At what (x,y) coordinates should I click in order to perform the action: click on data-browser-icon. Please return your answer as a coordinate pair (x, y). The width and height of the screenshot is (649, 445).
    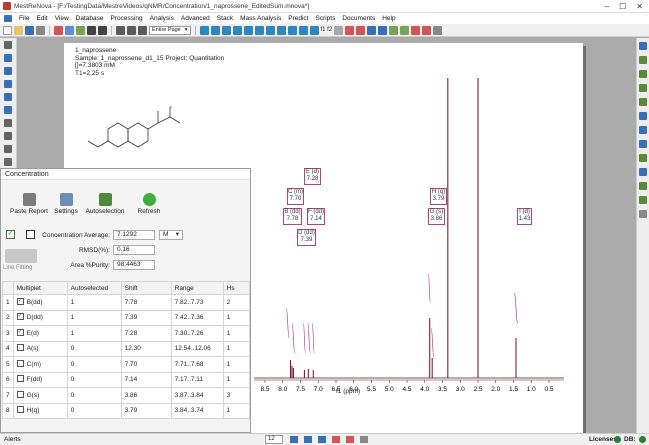
    Looking at the image, I should click on (643, 144).